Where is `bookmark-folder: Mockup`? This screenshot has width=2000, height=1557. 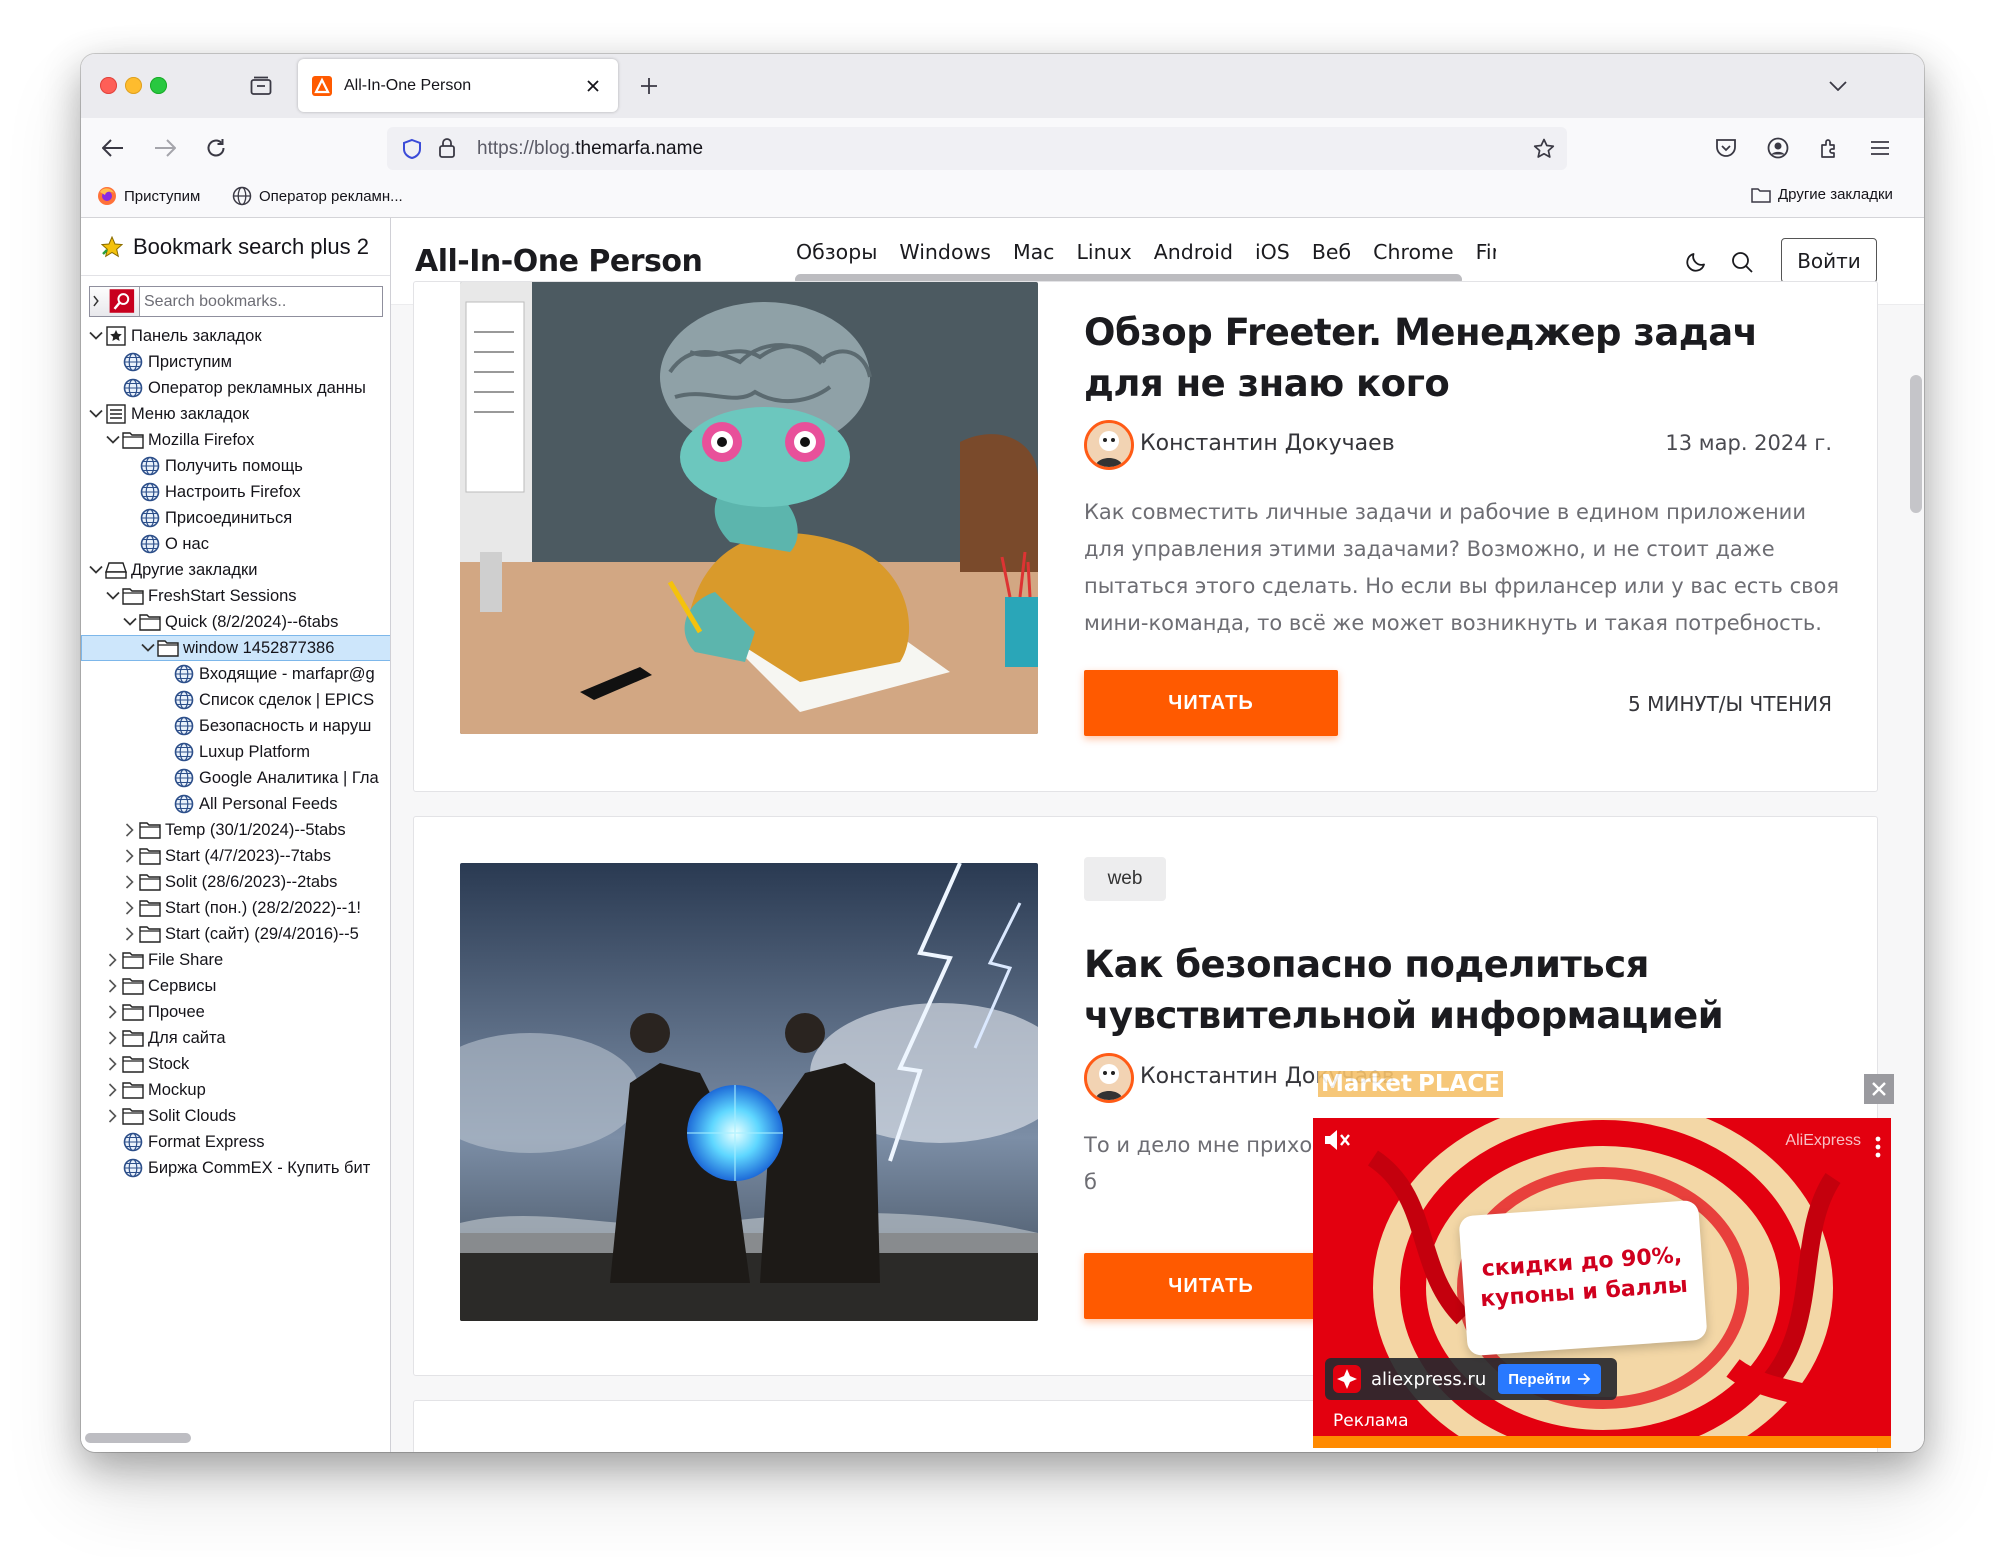 bookmark-folder: Mockup is located at coordinates (235, 1090).